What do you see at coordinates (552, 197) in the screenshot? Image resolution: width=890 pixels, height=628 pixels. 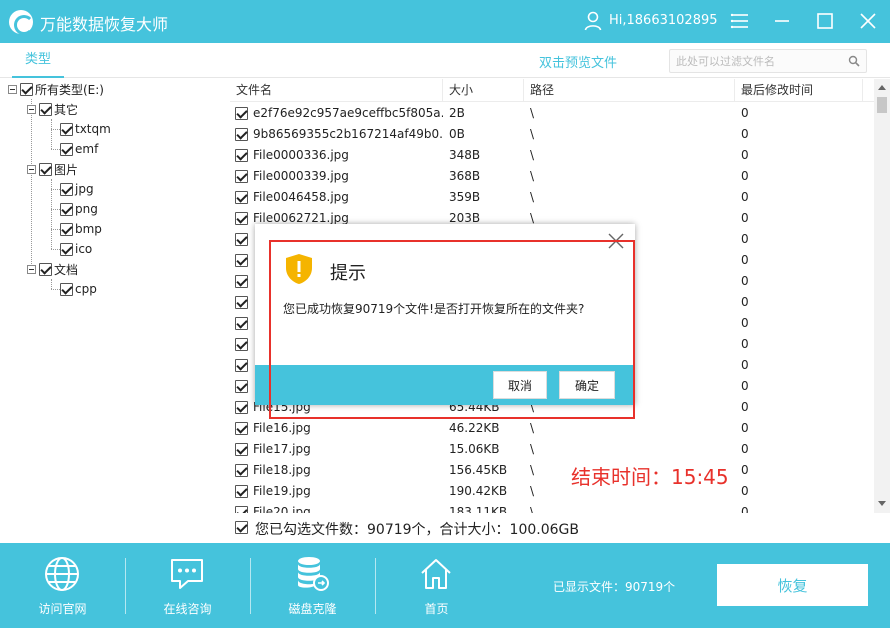 I see `table-row: File0046458.jpg 359B \ 0` at bounding box center [552, 197].